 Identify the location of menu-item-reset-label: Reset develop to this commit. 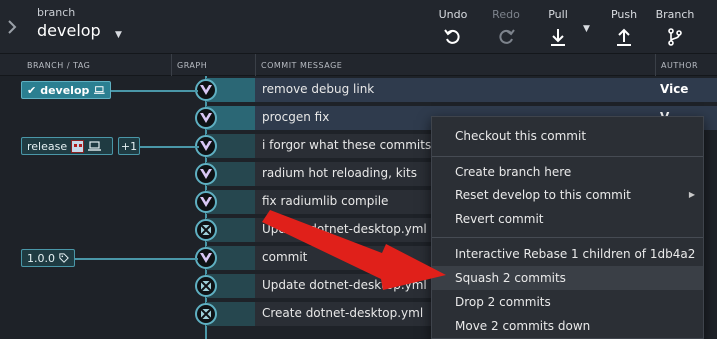
(543, 195).